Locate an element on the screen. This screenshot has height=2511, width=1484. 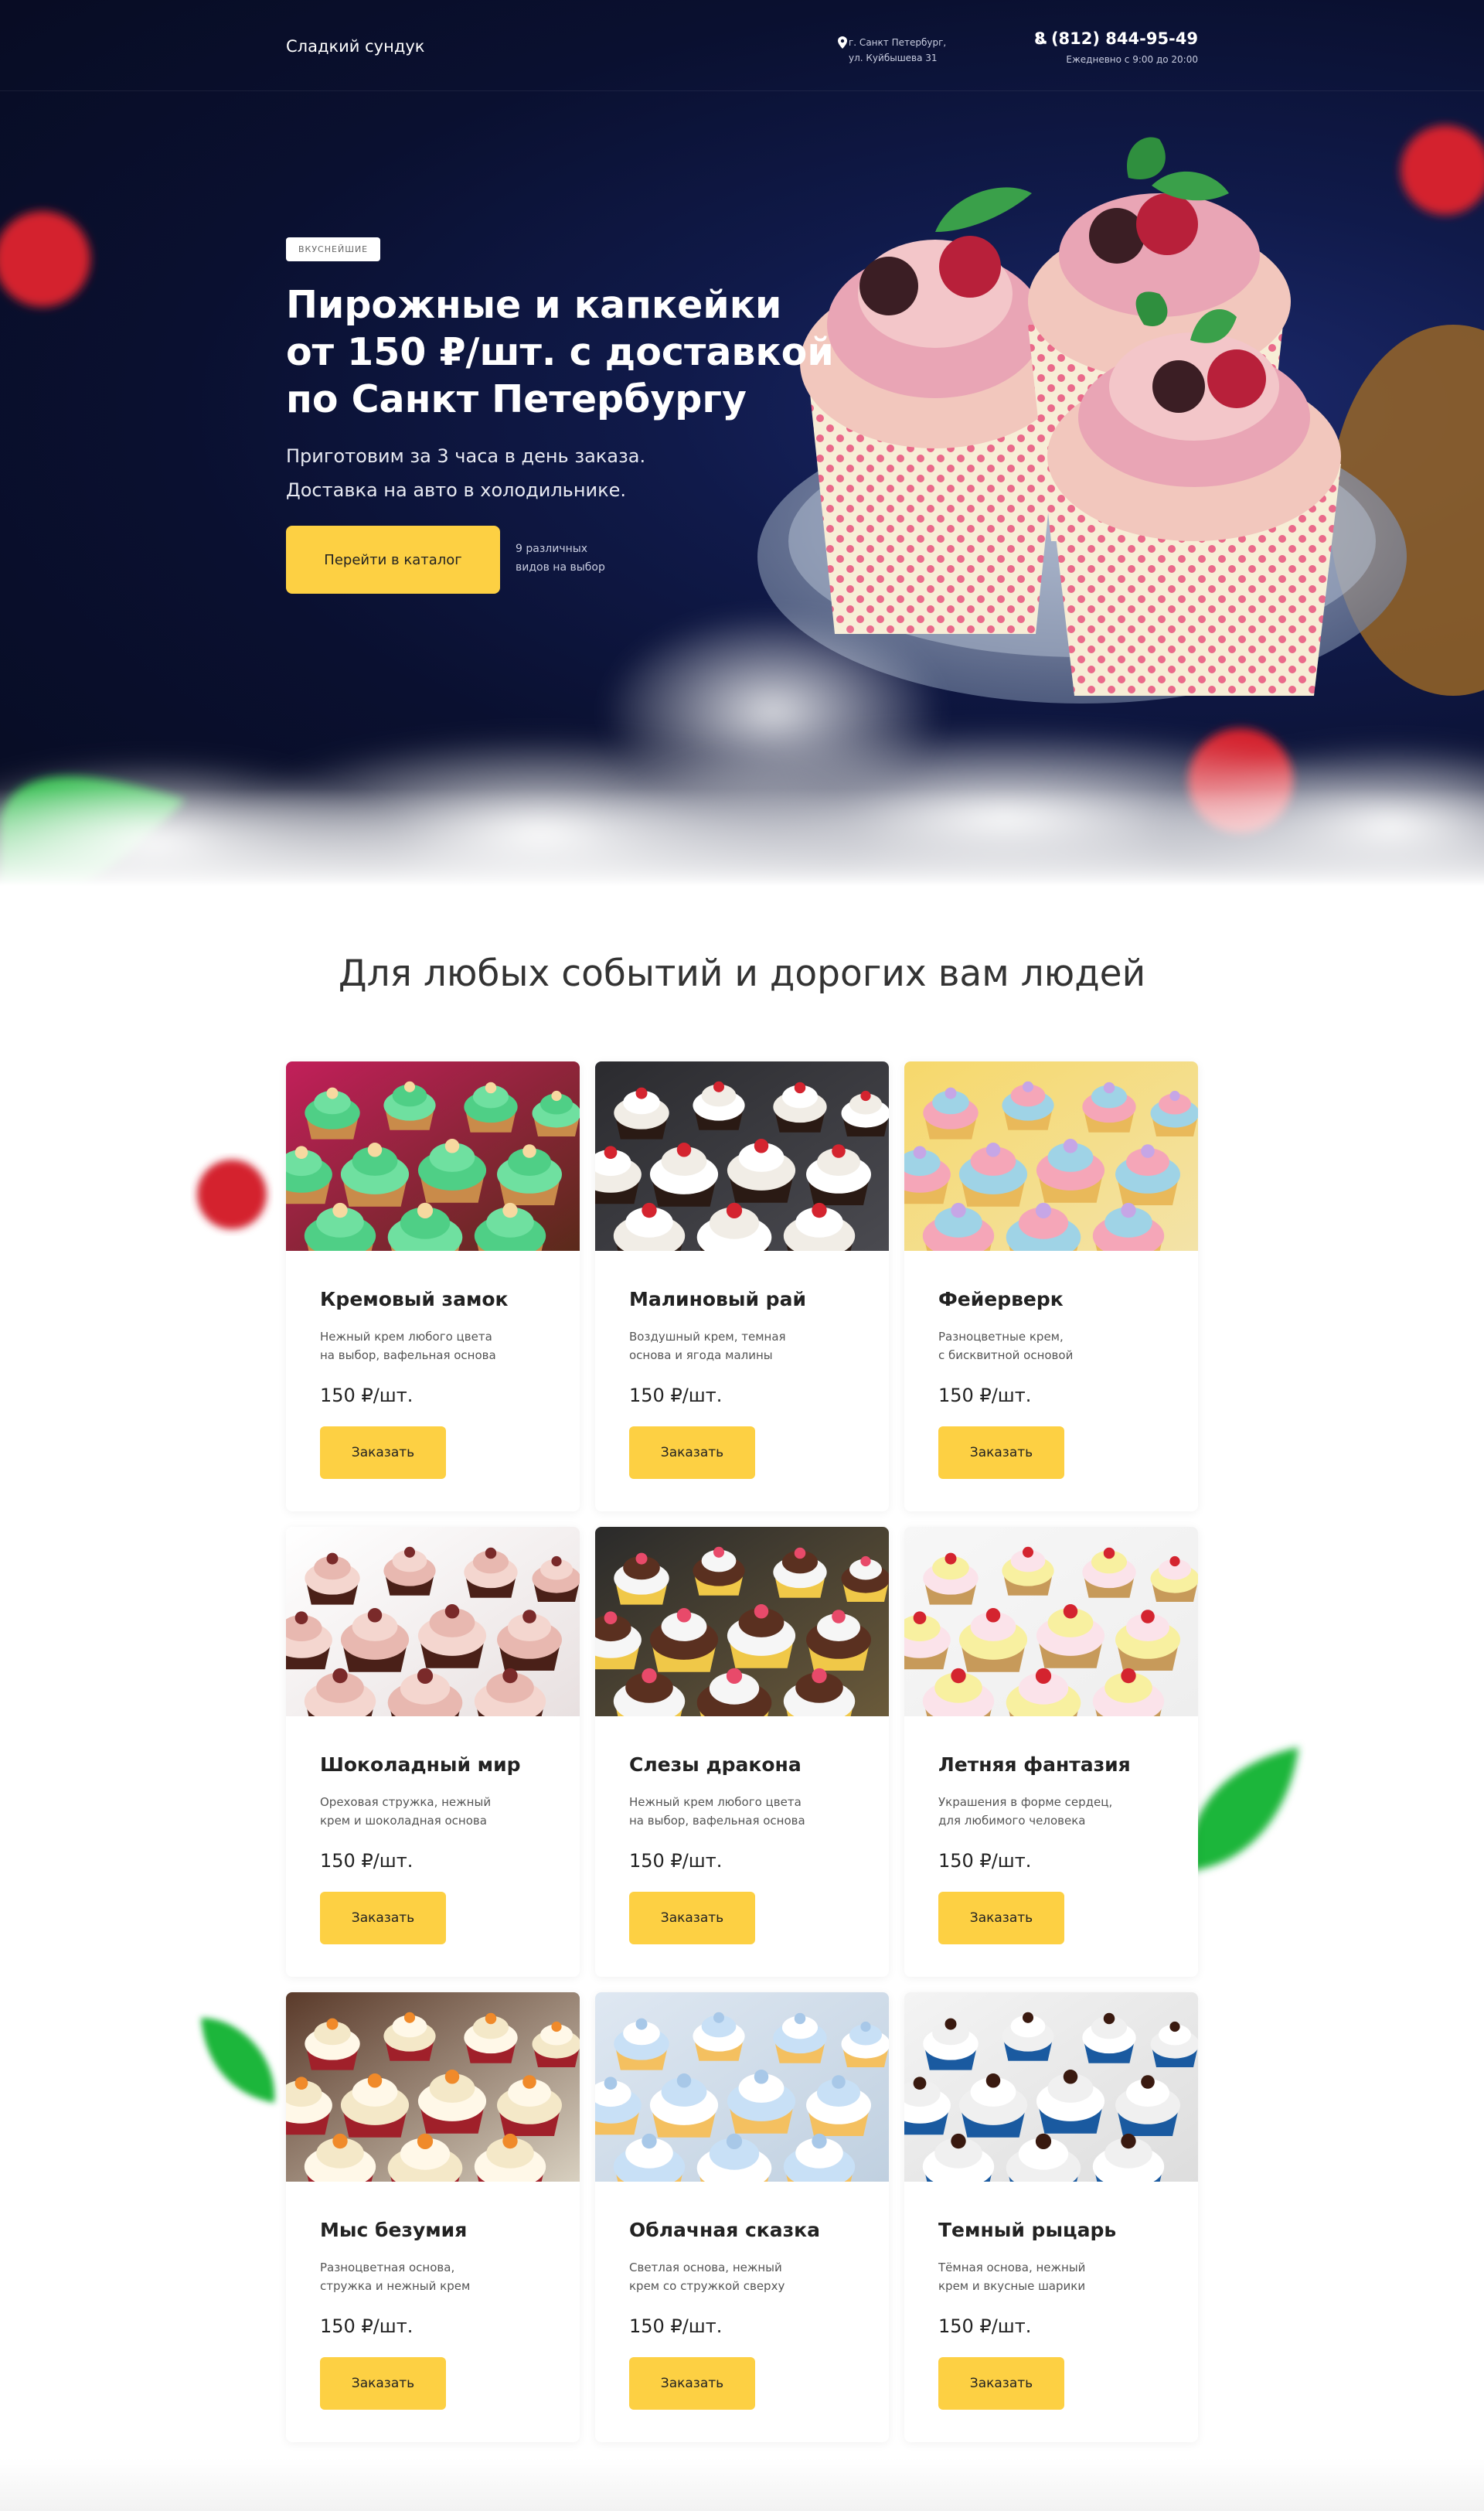
product-title: Шоколадный мир is located at coordinates (420, 1765).